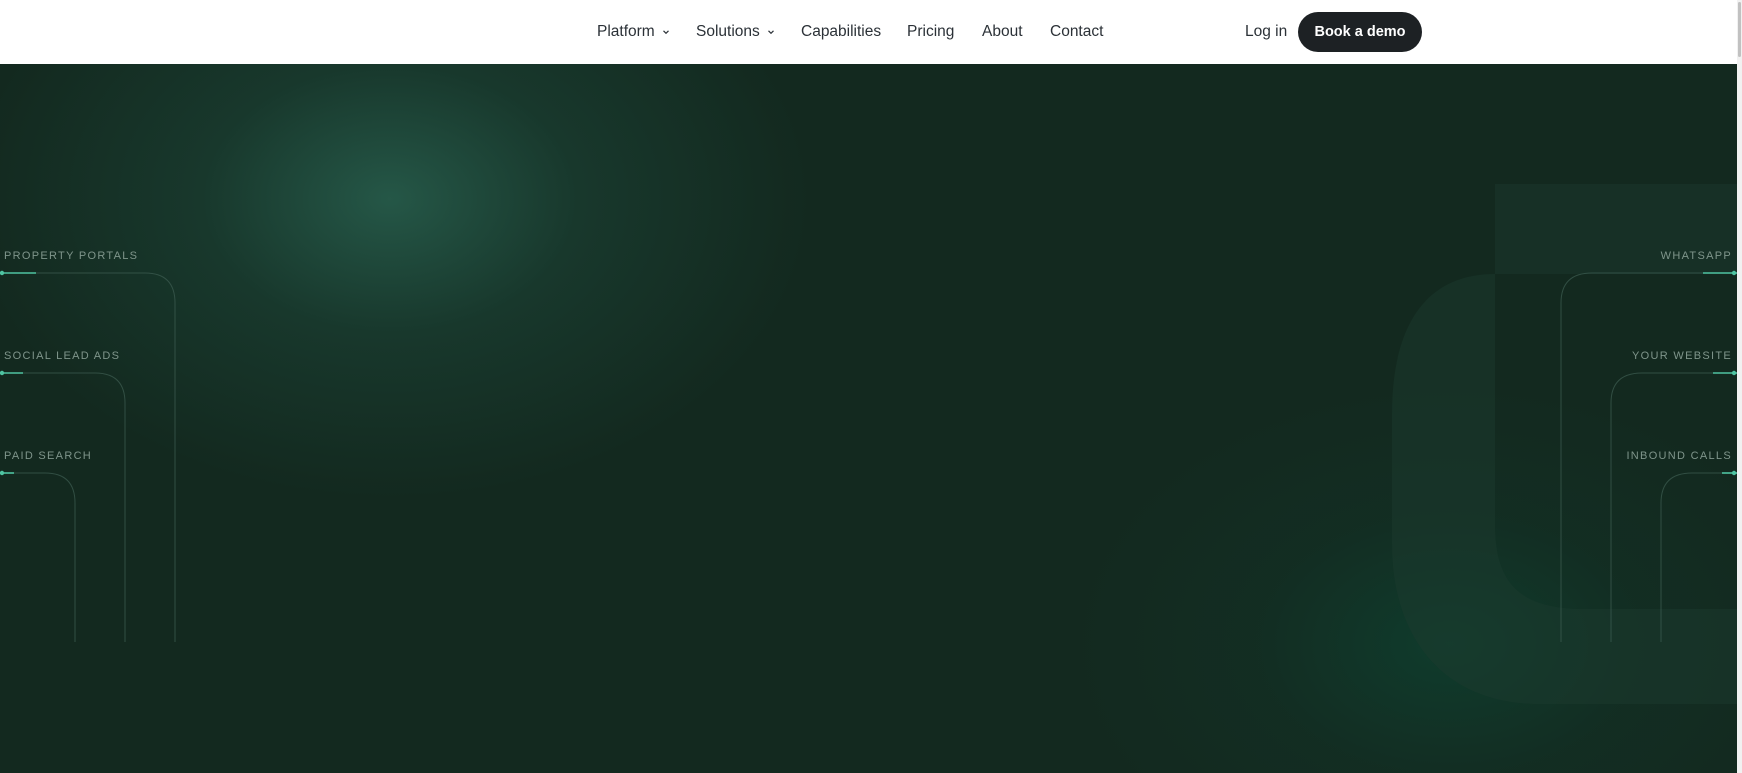 The image size is (1742, 773). I want to click on nav-item-solutions: Solutions, so click(736, 32).